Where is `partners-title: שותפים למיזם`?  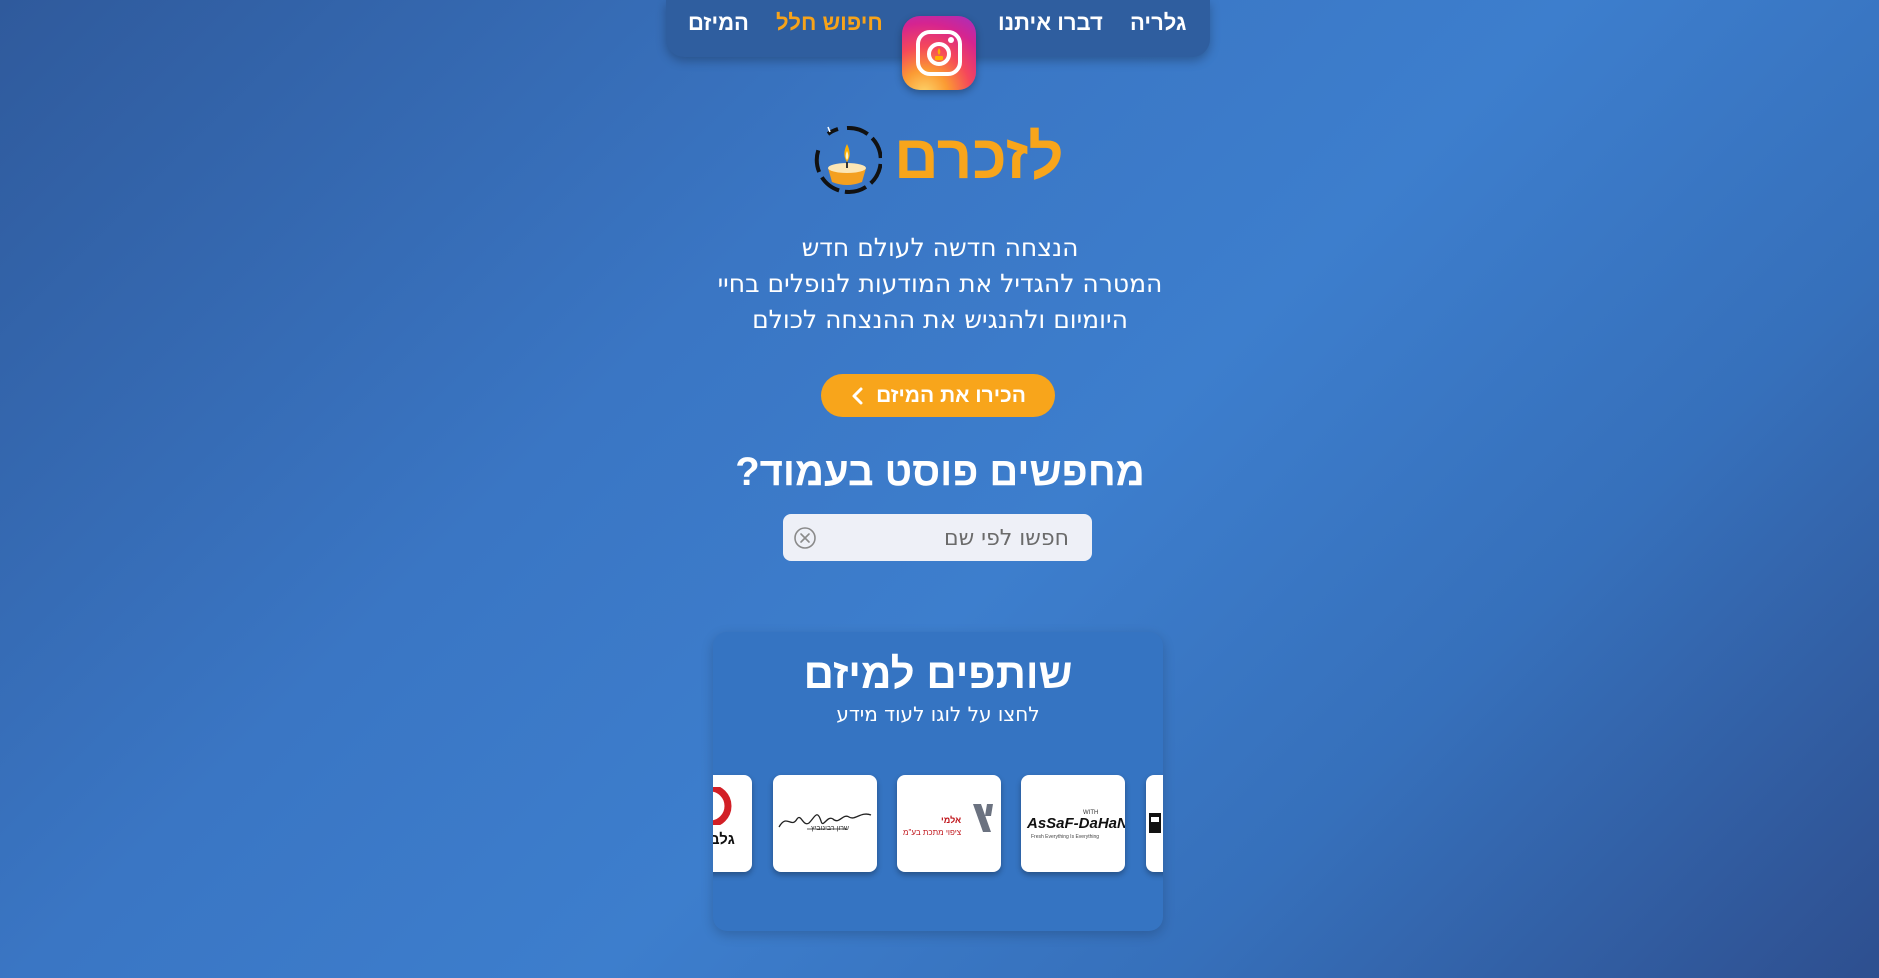 partners-title: שותפים למיזם is located at coordinates (938, 673).